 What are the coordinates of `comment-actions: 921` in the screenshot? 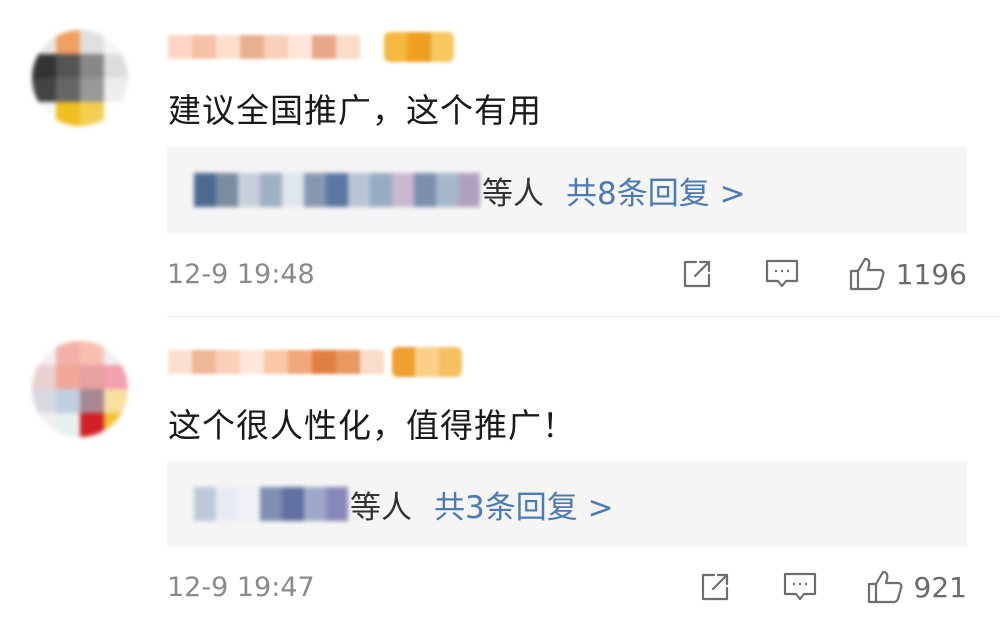 It's located at (832, 587).